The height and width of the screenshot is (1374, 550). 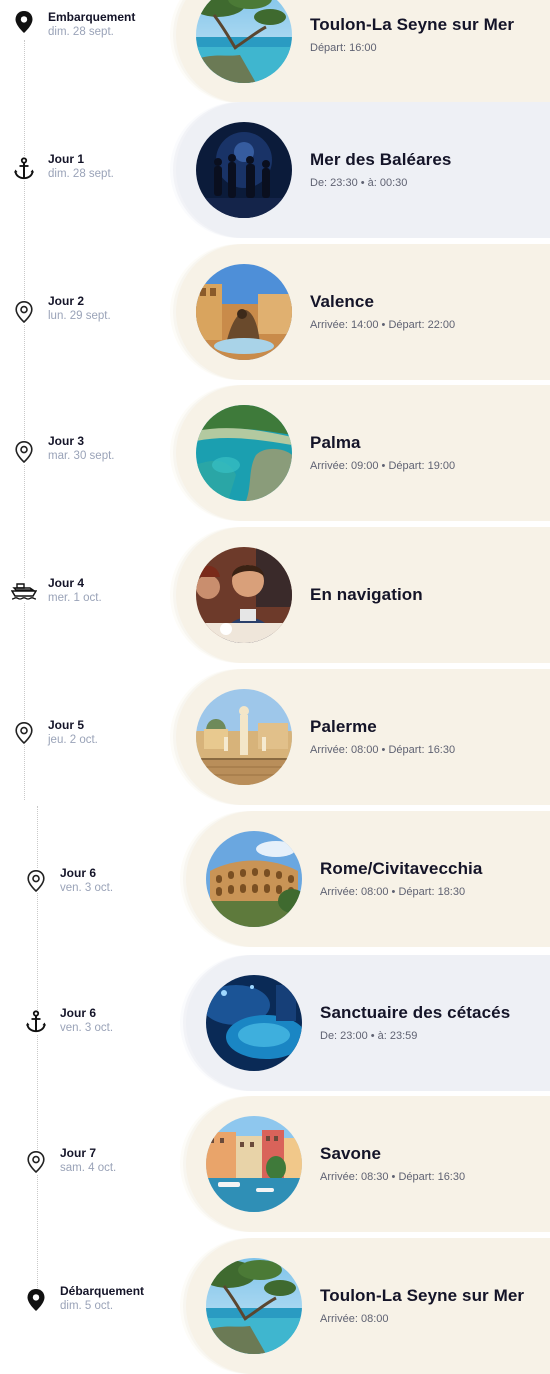 What do you see at coordinates (66, 725) in the screenshot?
I see `day-name: Jour 5` at bounding box center [66, 725].